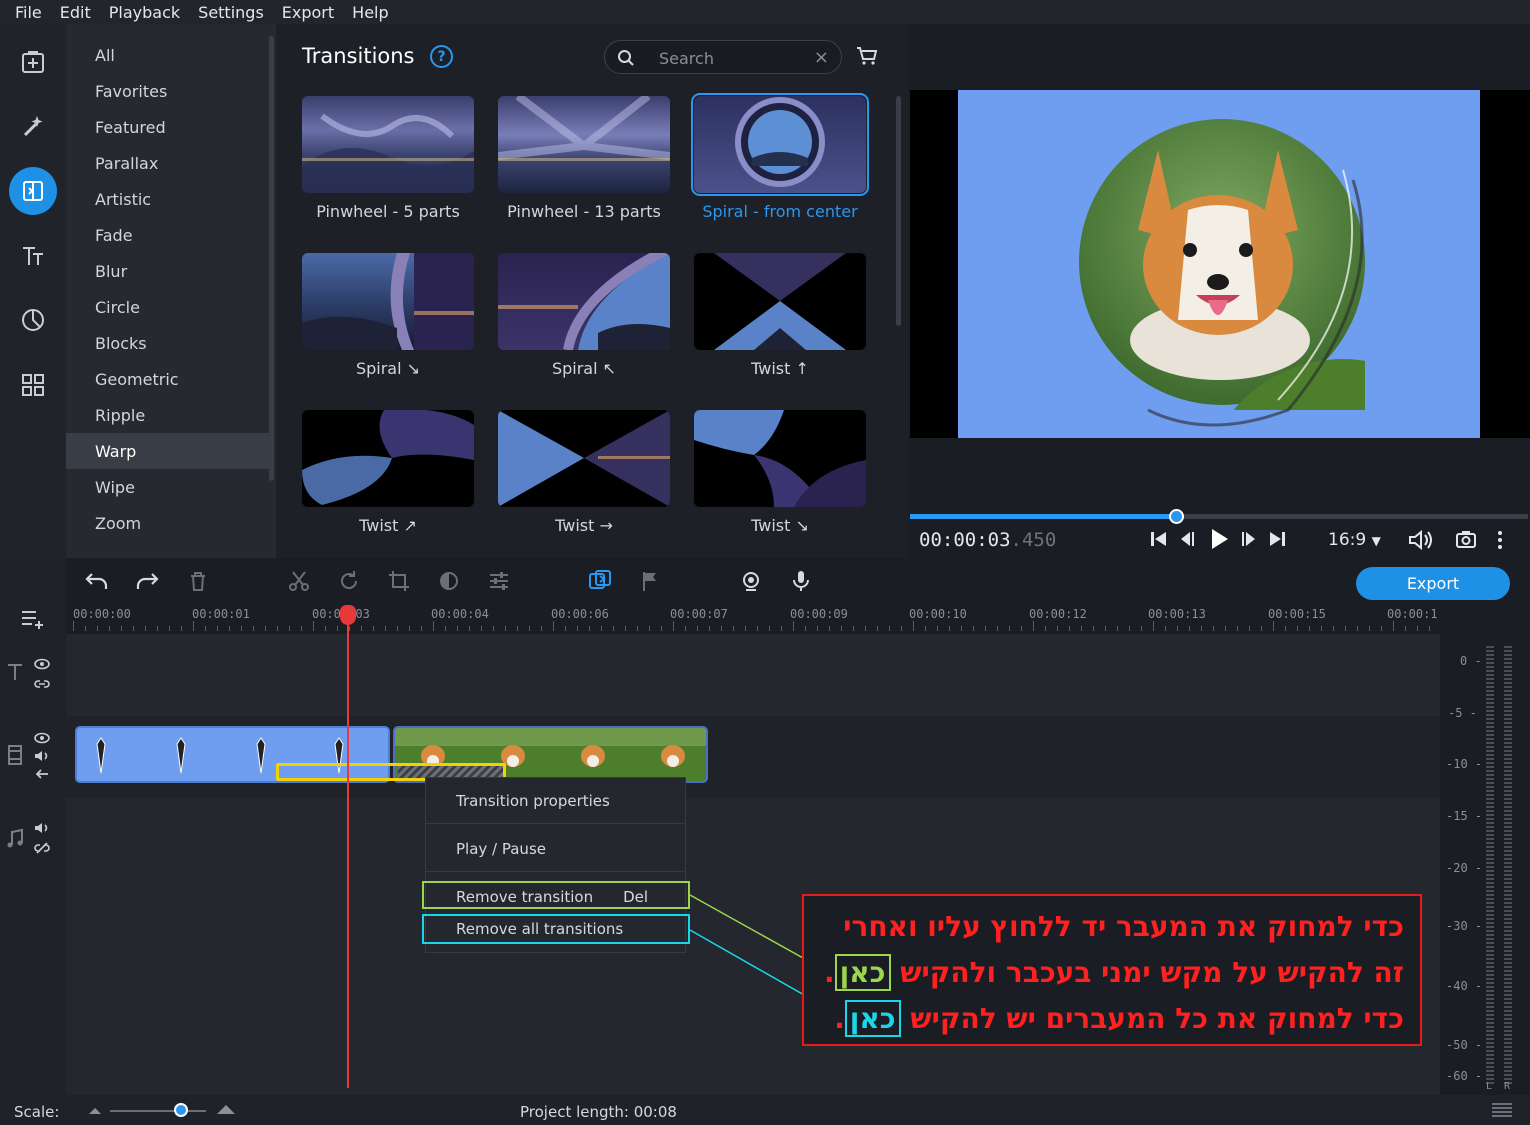  I want to click on zoom-out-icon, so click(95, 1110).